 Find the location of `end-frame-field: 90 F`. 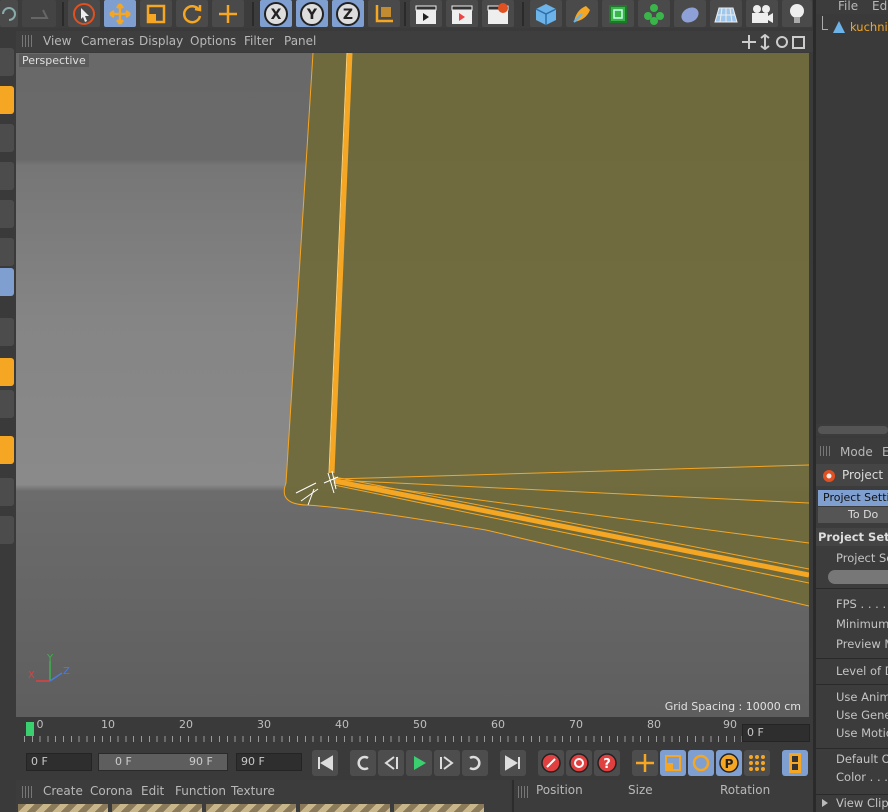

end-frame-field: 90 F is located at coordinates (269, 762).